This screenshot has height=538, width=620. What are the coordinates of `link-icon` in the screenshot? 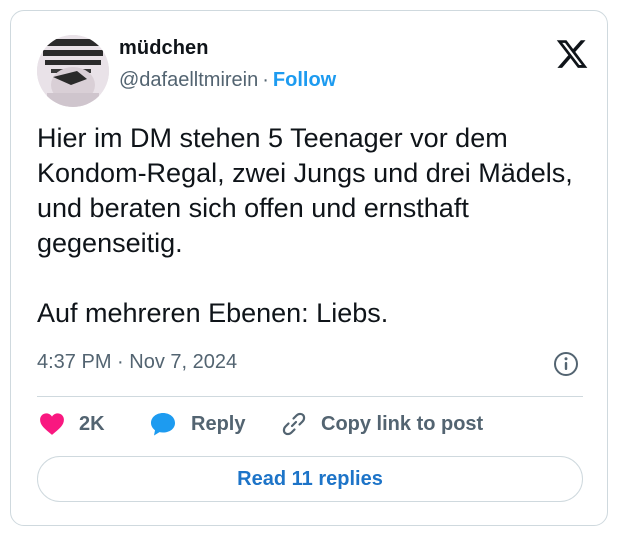 It's located at (294, 424).